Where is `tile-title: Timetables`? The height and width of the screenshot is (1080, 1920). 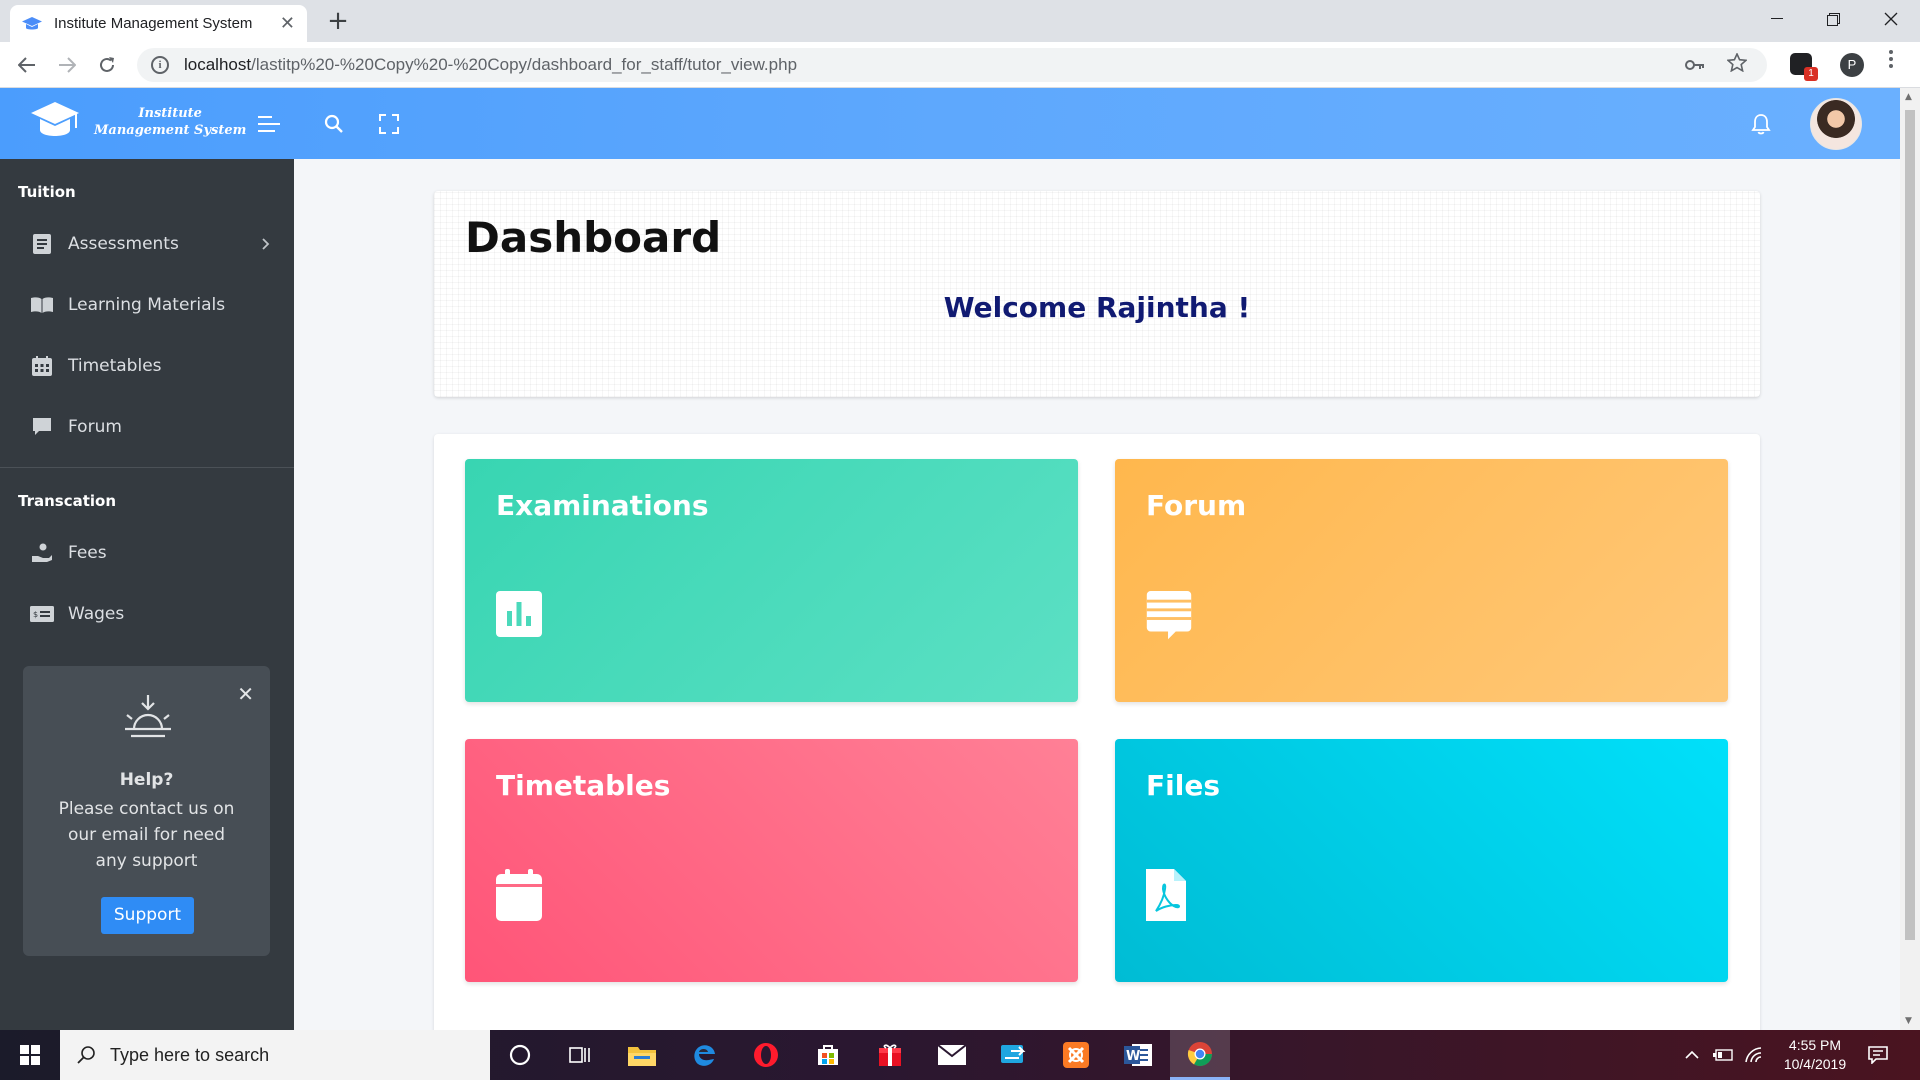
tile-title: Timetables is located at coordinates (583, 785).